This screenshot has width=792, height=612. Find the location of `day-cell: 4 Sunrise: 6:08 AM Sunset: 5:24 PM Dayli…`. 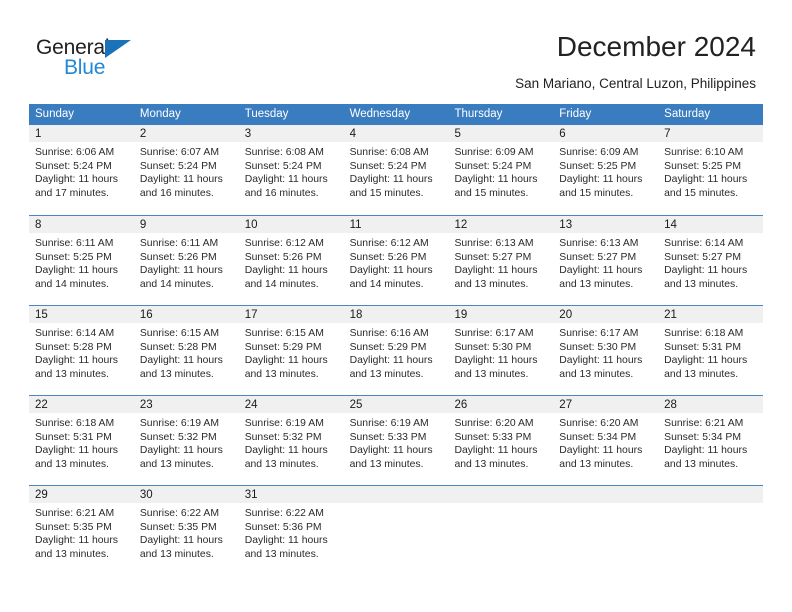

day-cell: 4 Sunrise: 6:08 AM Sunset: 5:24 PM Dayli… is located at coordinates (396, 170).